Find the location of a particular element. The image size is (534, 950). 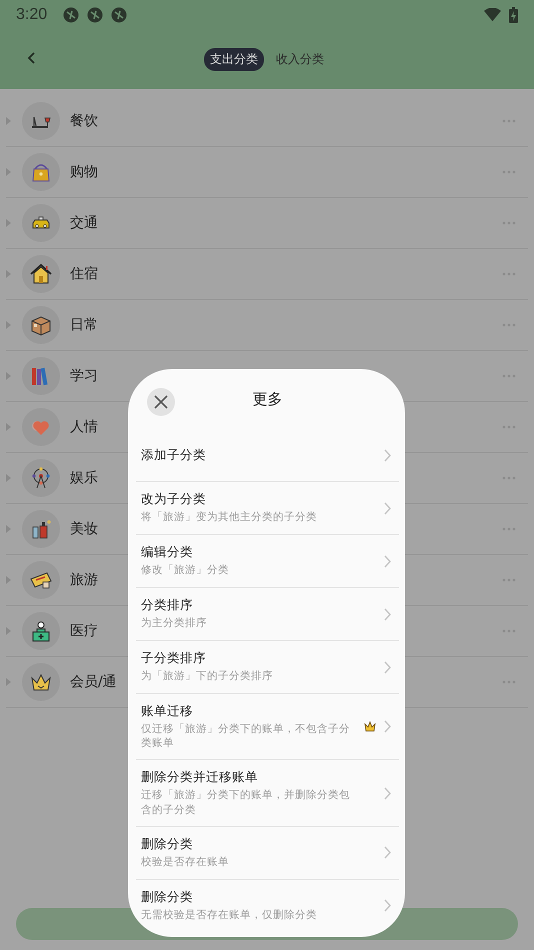

category-name: 购物 is located at coordinates (84, 172).